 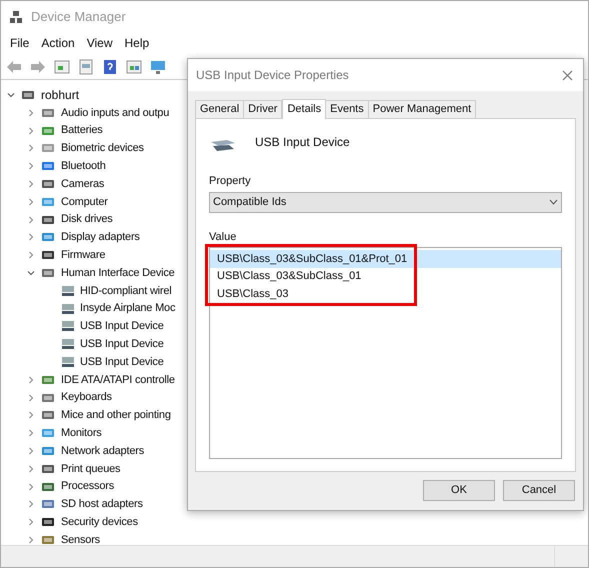 I want to click on tree-item: Display adapters, so click(x=100, y=237).